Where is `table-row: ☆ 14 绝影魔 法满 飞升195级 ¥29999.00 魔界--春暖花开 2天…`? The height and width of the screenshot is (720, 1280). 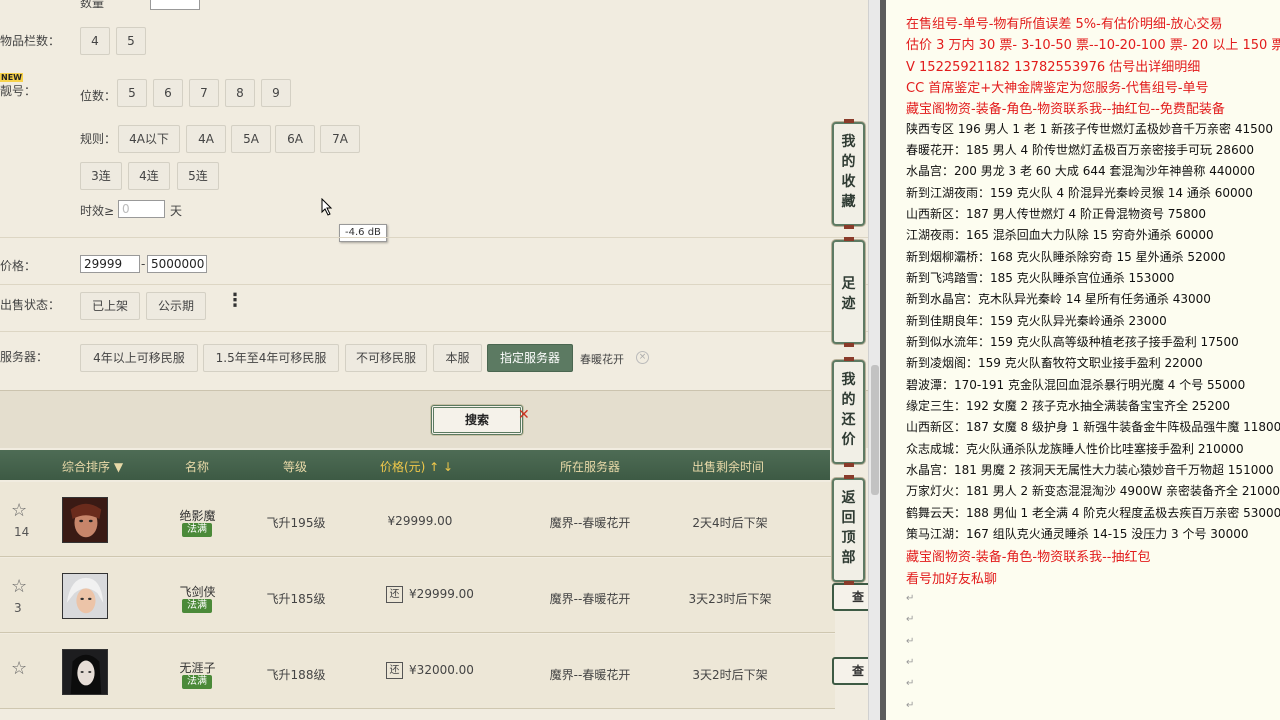 table-row: ☆ 14 绝影魔 法满 飞升195级 ¥29999.00 魔界--春暖花开 2天… is located at coordinates (417, 519).